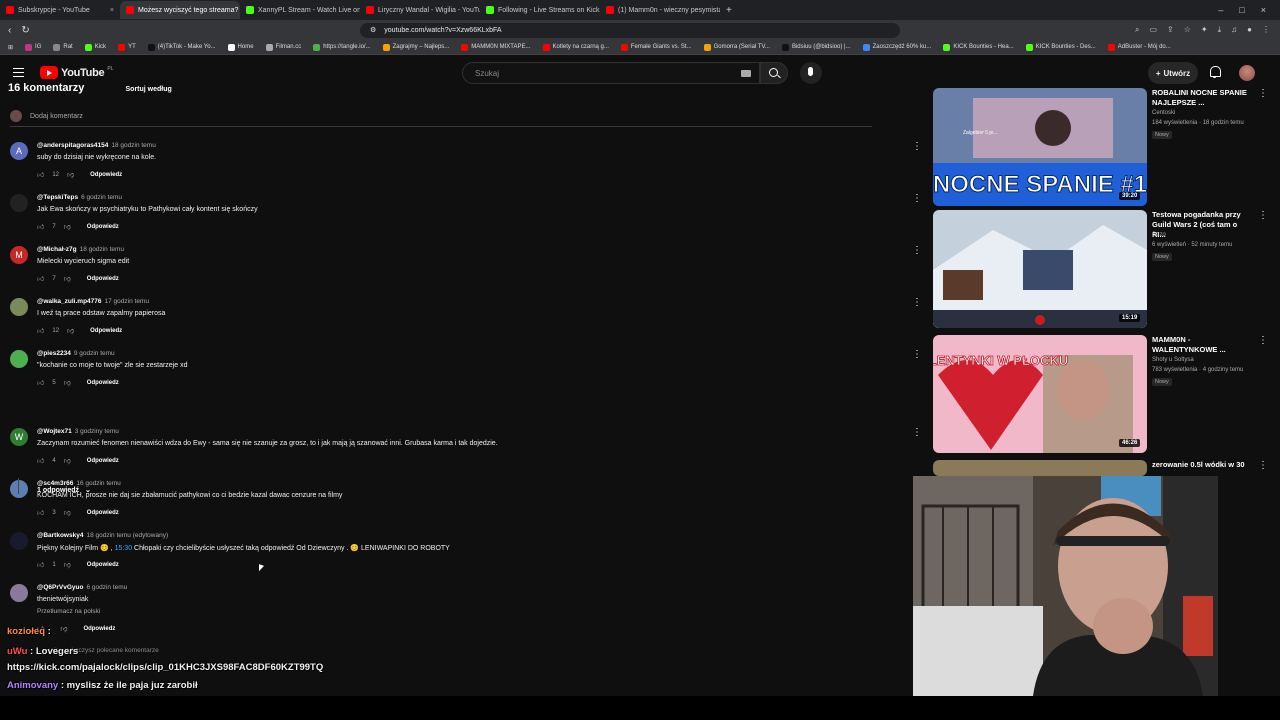  What do you see at coordinates (25, 30) in the screenshot?
I see `reload-icon: ↻` at bounding box center [25, 30].